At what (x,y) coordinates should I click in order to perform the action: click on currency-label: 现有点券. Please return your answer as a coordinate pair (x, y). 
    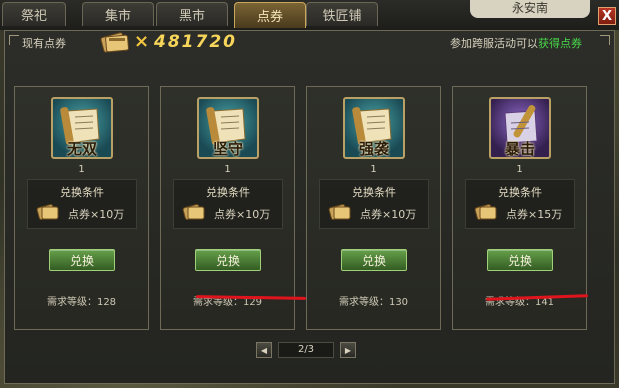
    Looking at the image, I should click on (44, 43).